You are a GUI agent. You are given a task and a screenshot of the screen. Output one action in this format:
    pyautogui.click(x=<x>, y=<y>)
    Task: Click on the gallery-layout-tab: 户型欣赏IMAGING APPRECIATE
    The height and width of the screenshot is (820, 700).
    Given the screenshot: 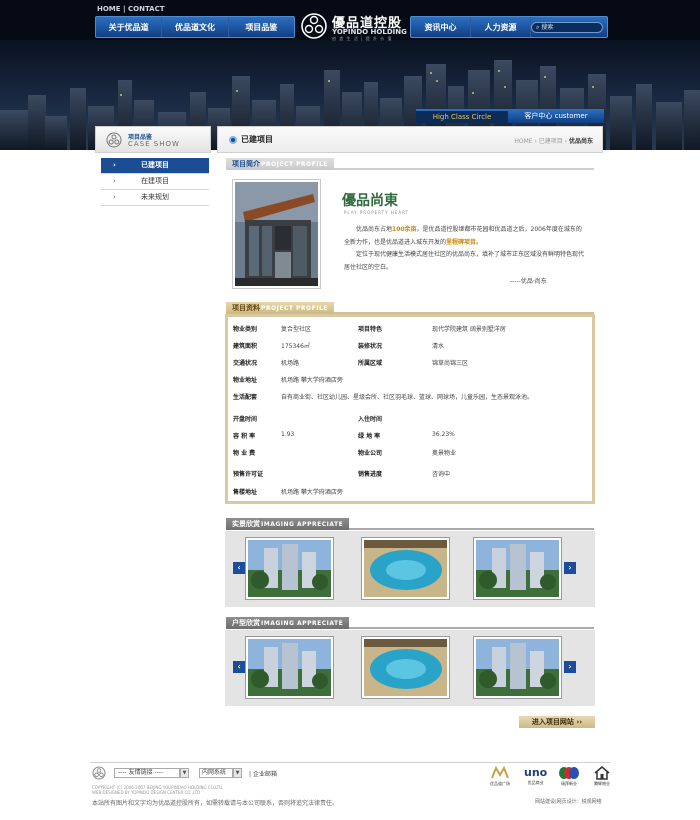 What is the action you would take?
    pyautogui.click(x=410, y=623)
    